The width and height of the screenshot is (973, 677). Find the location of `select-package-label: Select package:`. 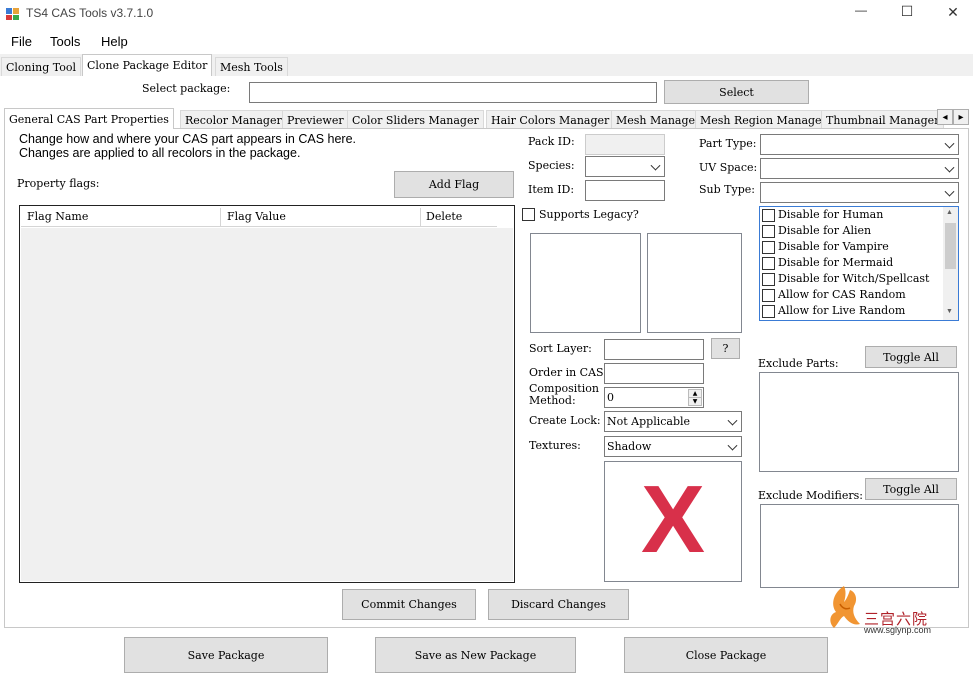

select-package-label: Select package: is located at coordinates (186, 88).